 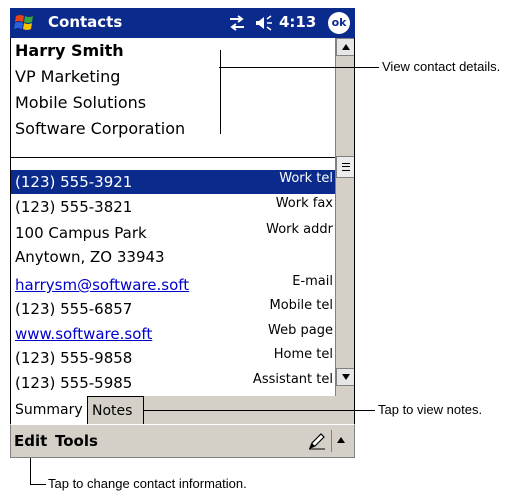 What do you see at coordinates (173, 334) in the screenshot?
I see `detail-row-web-page: www.software.soft Web page` at bounding box center [173, 334].